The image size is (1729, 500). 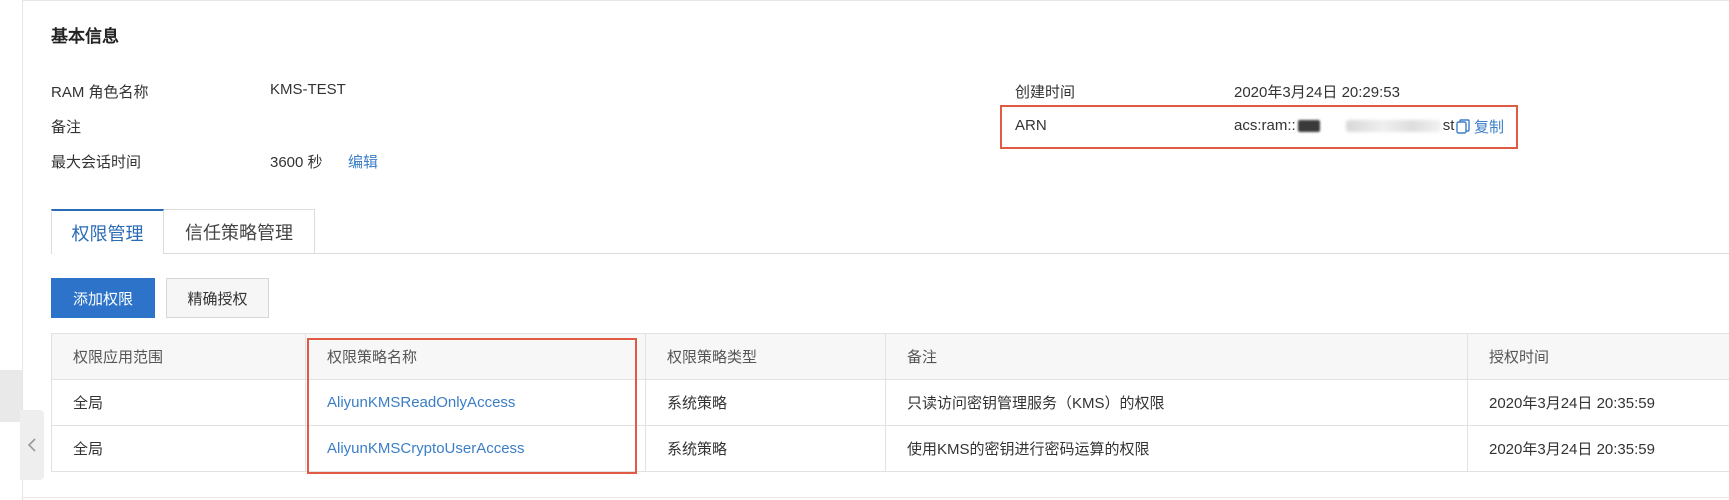 What do you see at coordinates (239, 231) in the screenshot?
I see `tab-trust-policy-management: 信任策略管理` at bounding box center [239, 231].